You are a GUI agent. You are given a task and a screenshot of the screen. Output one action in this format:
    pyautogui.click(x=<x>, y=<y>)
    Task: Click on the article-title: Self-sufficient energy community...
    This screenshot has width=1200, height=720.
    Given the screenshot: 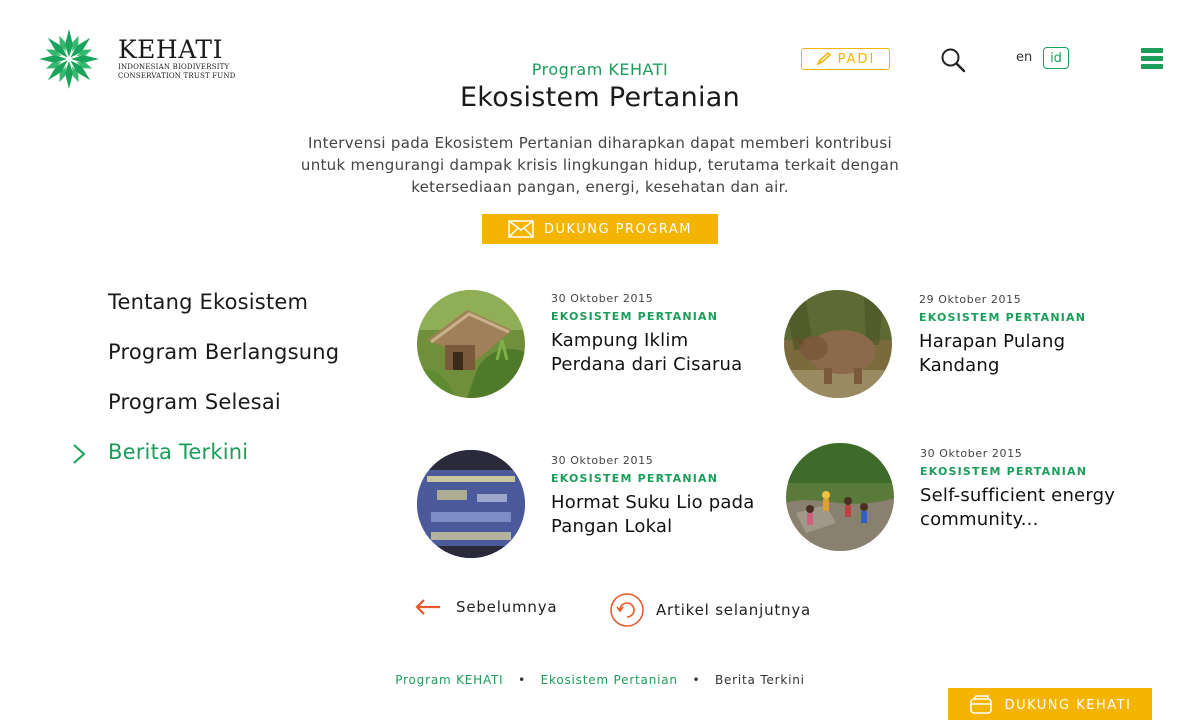 What is the action you would take?
    pyautogui.click(x=1018, y=507)
    